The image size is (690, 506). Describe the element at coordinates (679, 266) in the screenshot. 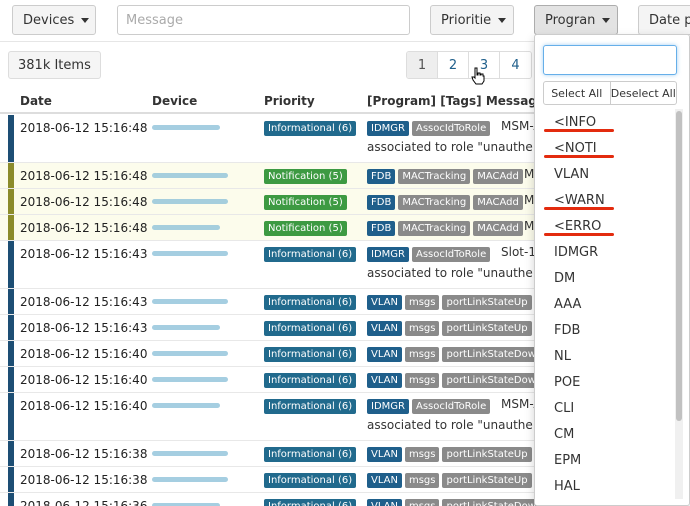

I see `scrollbar-thumb` at that location.